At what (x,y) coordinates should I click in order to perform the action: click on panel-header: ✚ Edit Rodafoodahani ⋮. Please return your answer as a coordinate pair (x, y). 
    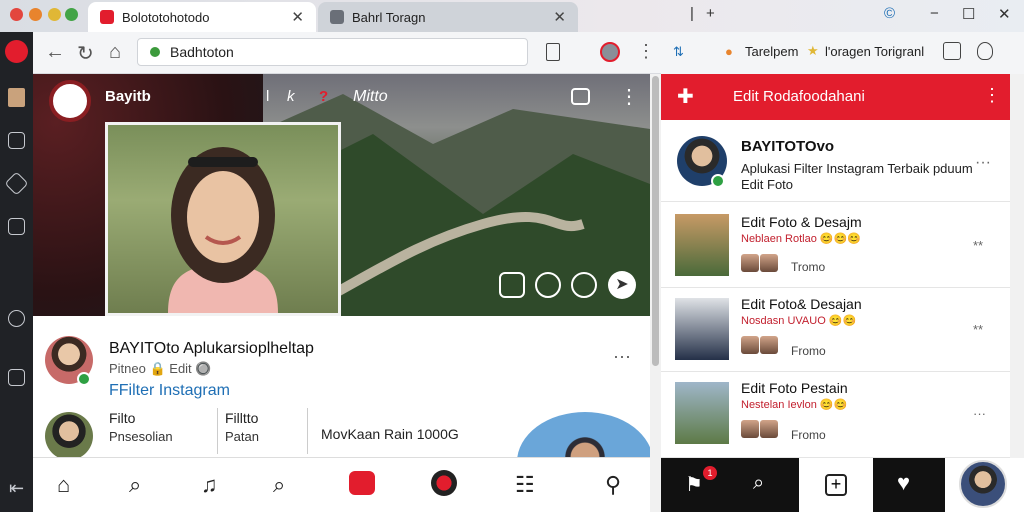
    Looking at the image, I should click on (835, 97).